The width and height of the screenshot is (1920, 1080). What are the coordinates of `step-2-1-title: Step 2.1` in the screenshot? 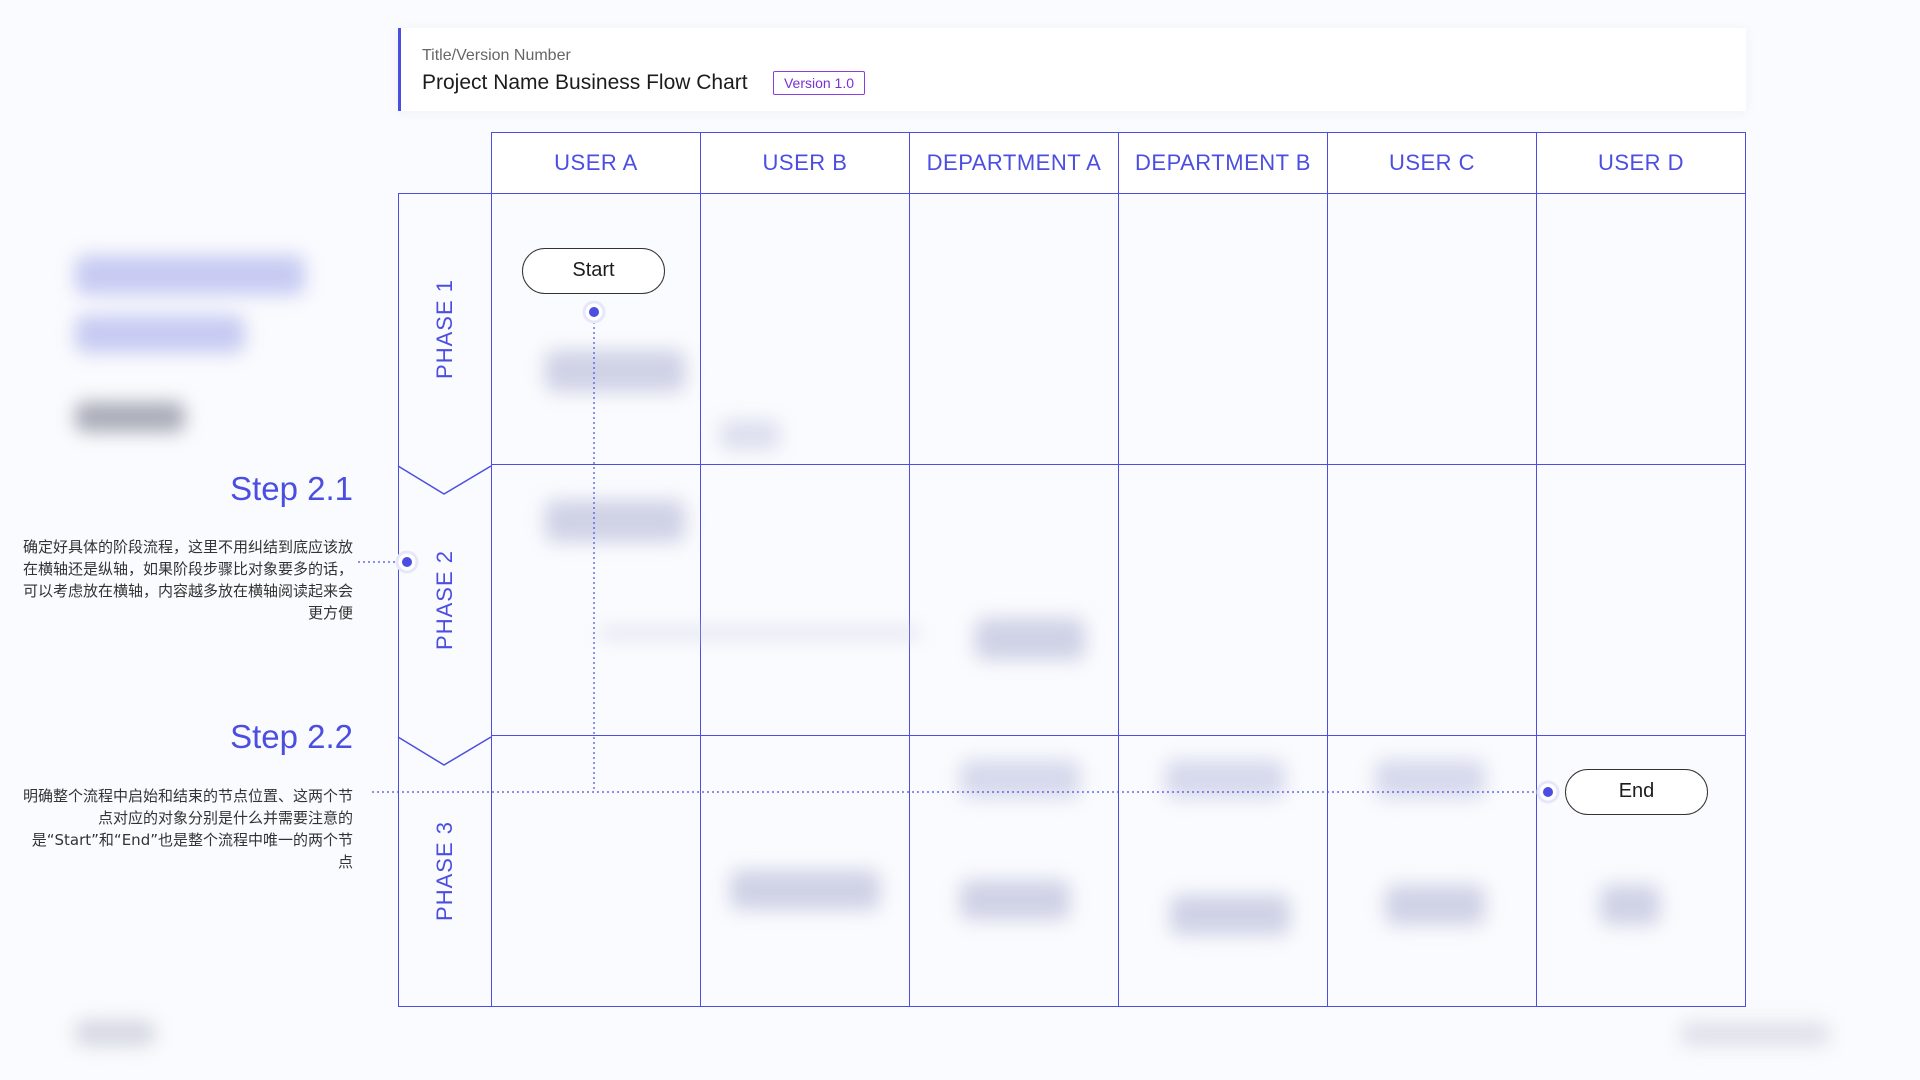 It's located at (291, 488).